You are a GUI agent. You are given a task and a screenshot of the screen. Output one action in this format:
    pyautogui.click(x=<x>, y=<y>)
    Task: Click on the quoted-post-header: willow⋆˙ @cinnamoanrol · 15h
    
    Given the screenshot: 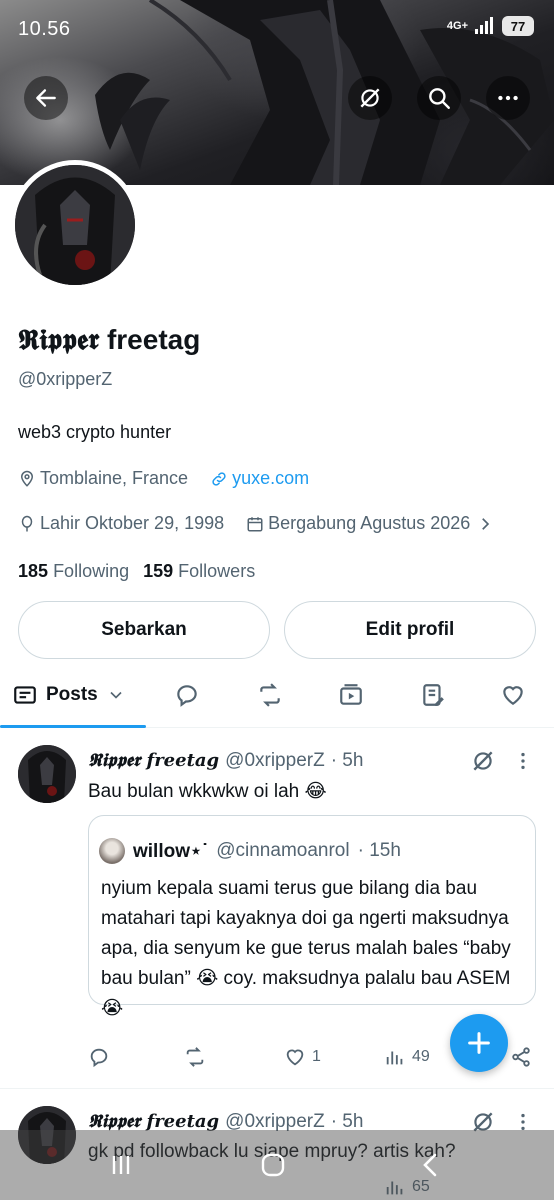 What is the action you would take?
    pyautogui.click(x=250, y=851)
    